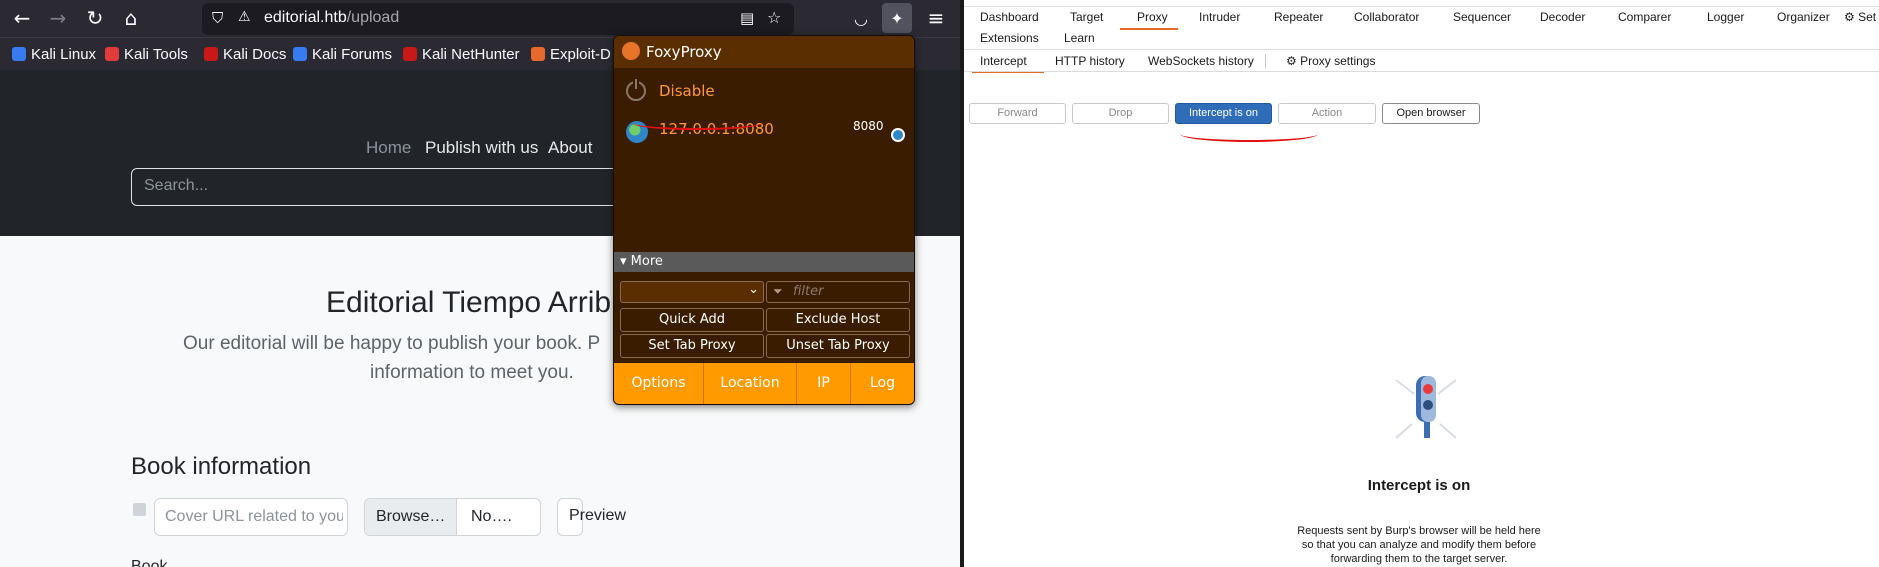 Image resolution: width=1879 pixels, height=567 pixels. What do you see at coordinates (300, 54) in the screenshot?
I see `kali-forums-icon` at bounding box center [300, 54].